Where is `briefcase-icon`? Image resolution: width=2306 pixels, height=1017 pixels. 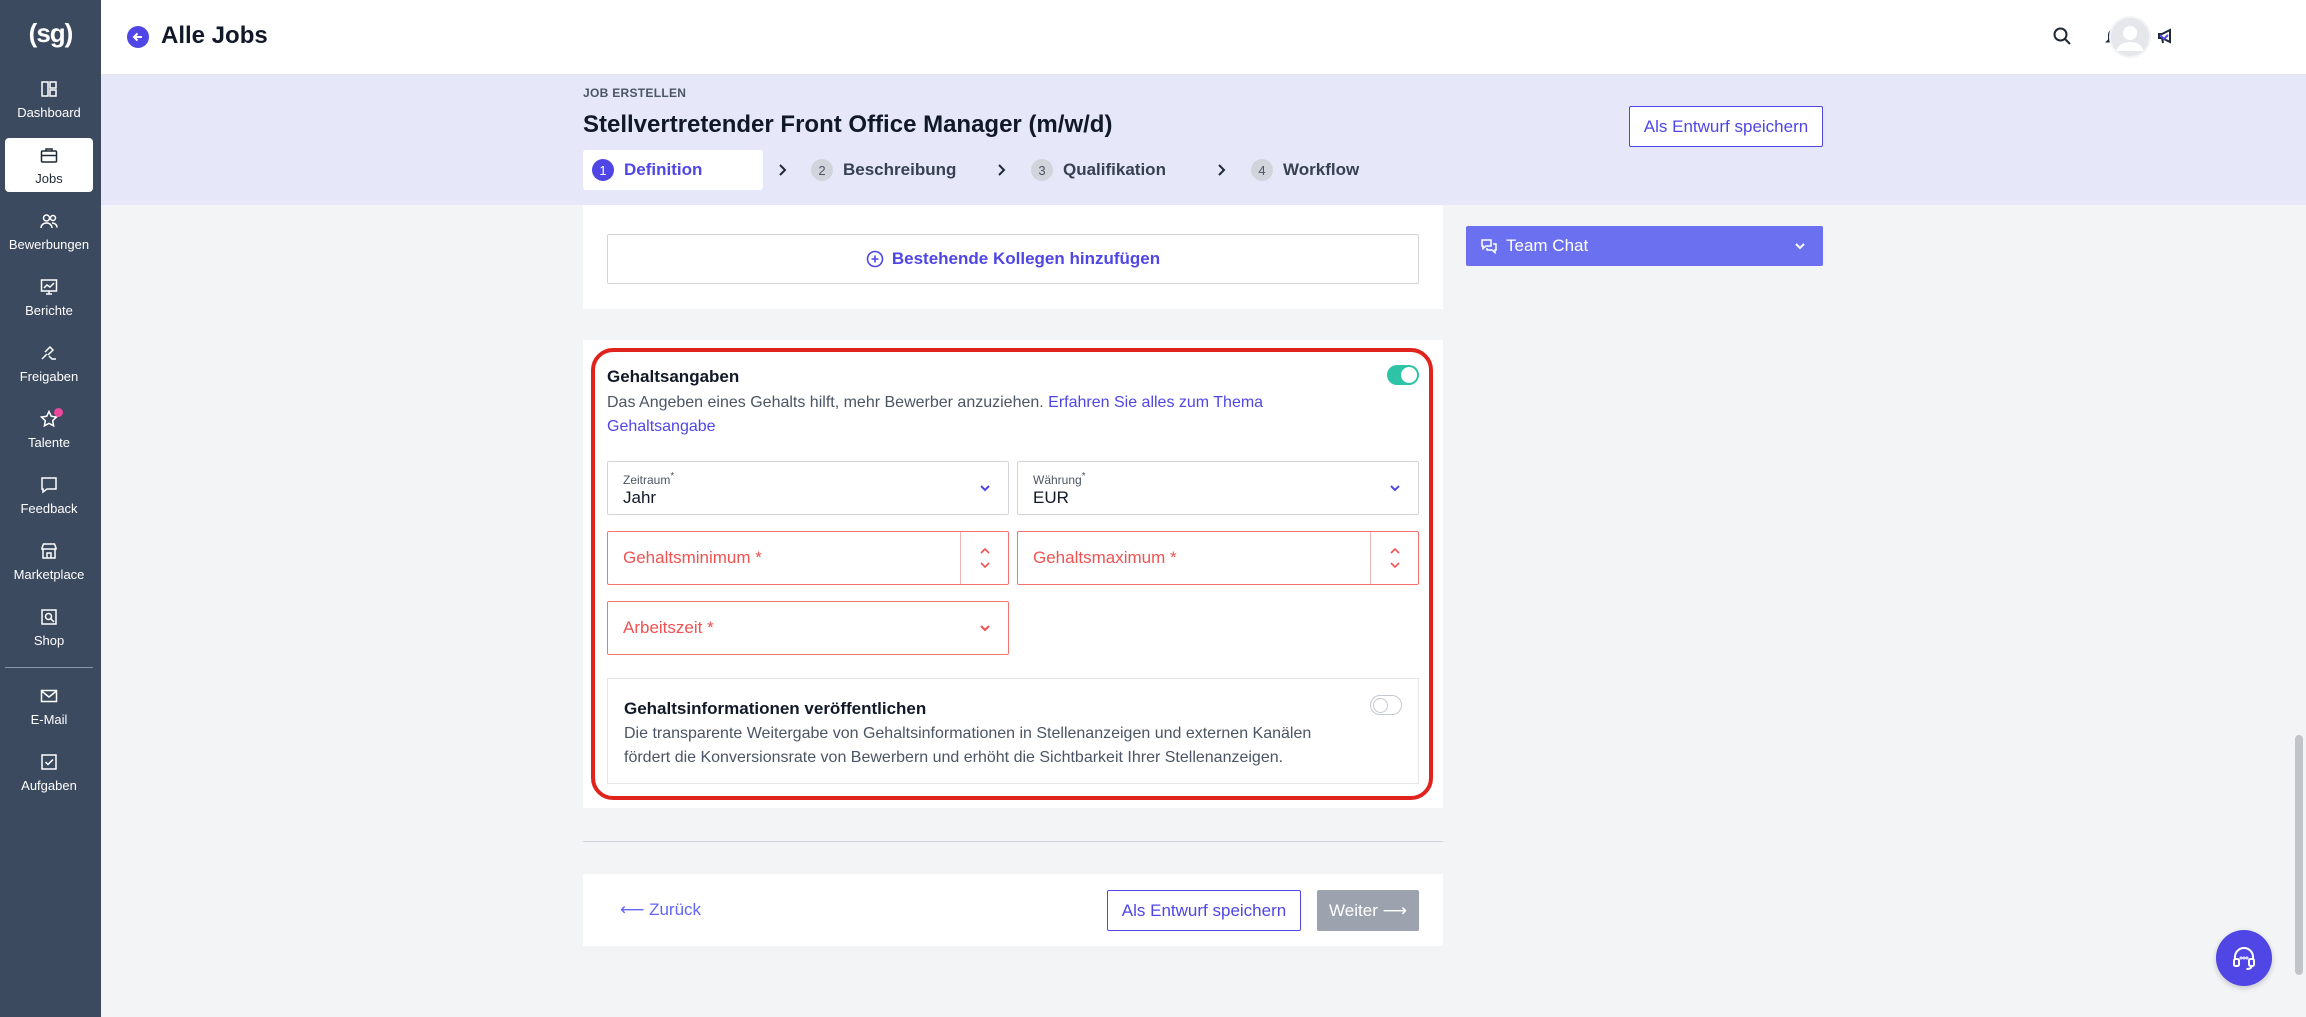 briefcase-icon is located at coordinates (49, 155).